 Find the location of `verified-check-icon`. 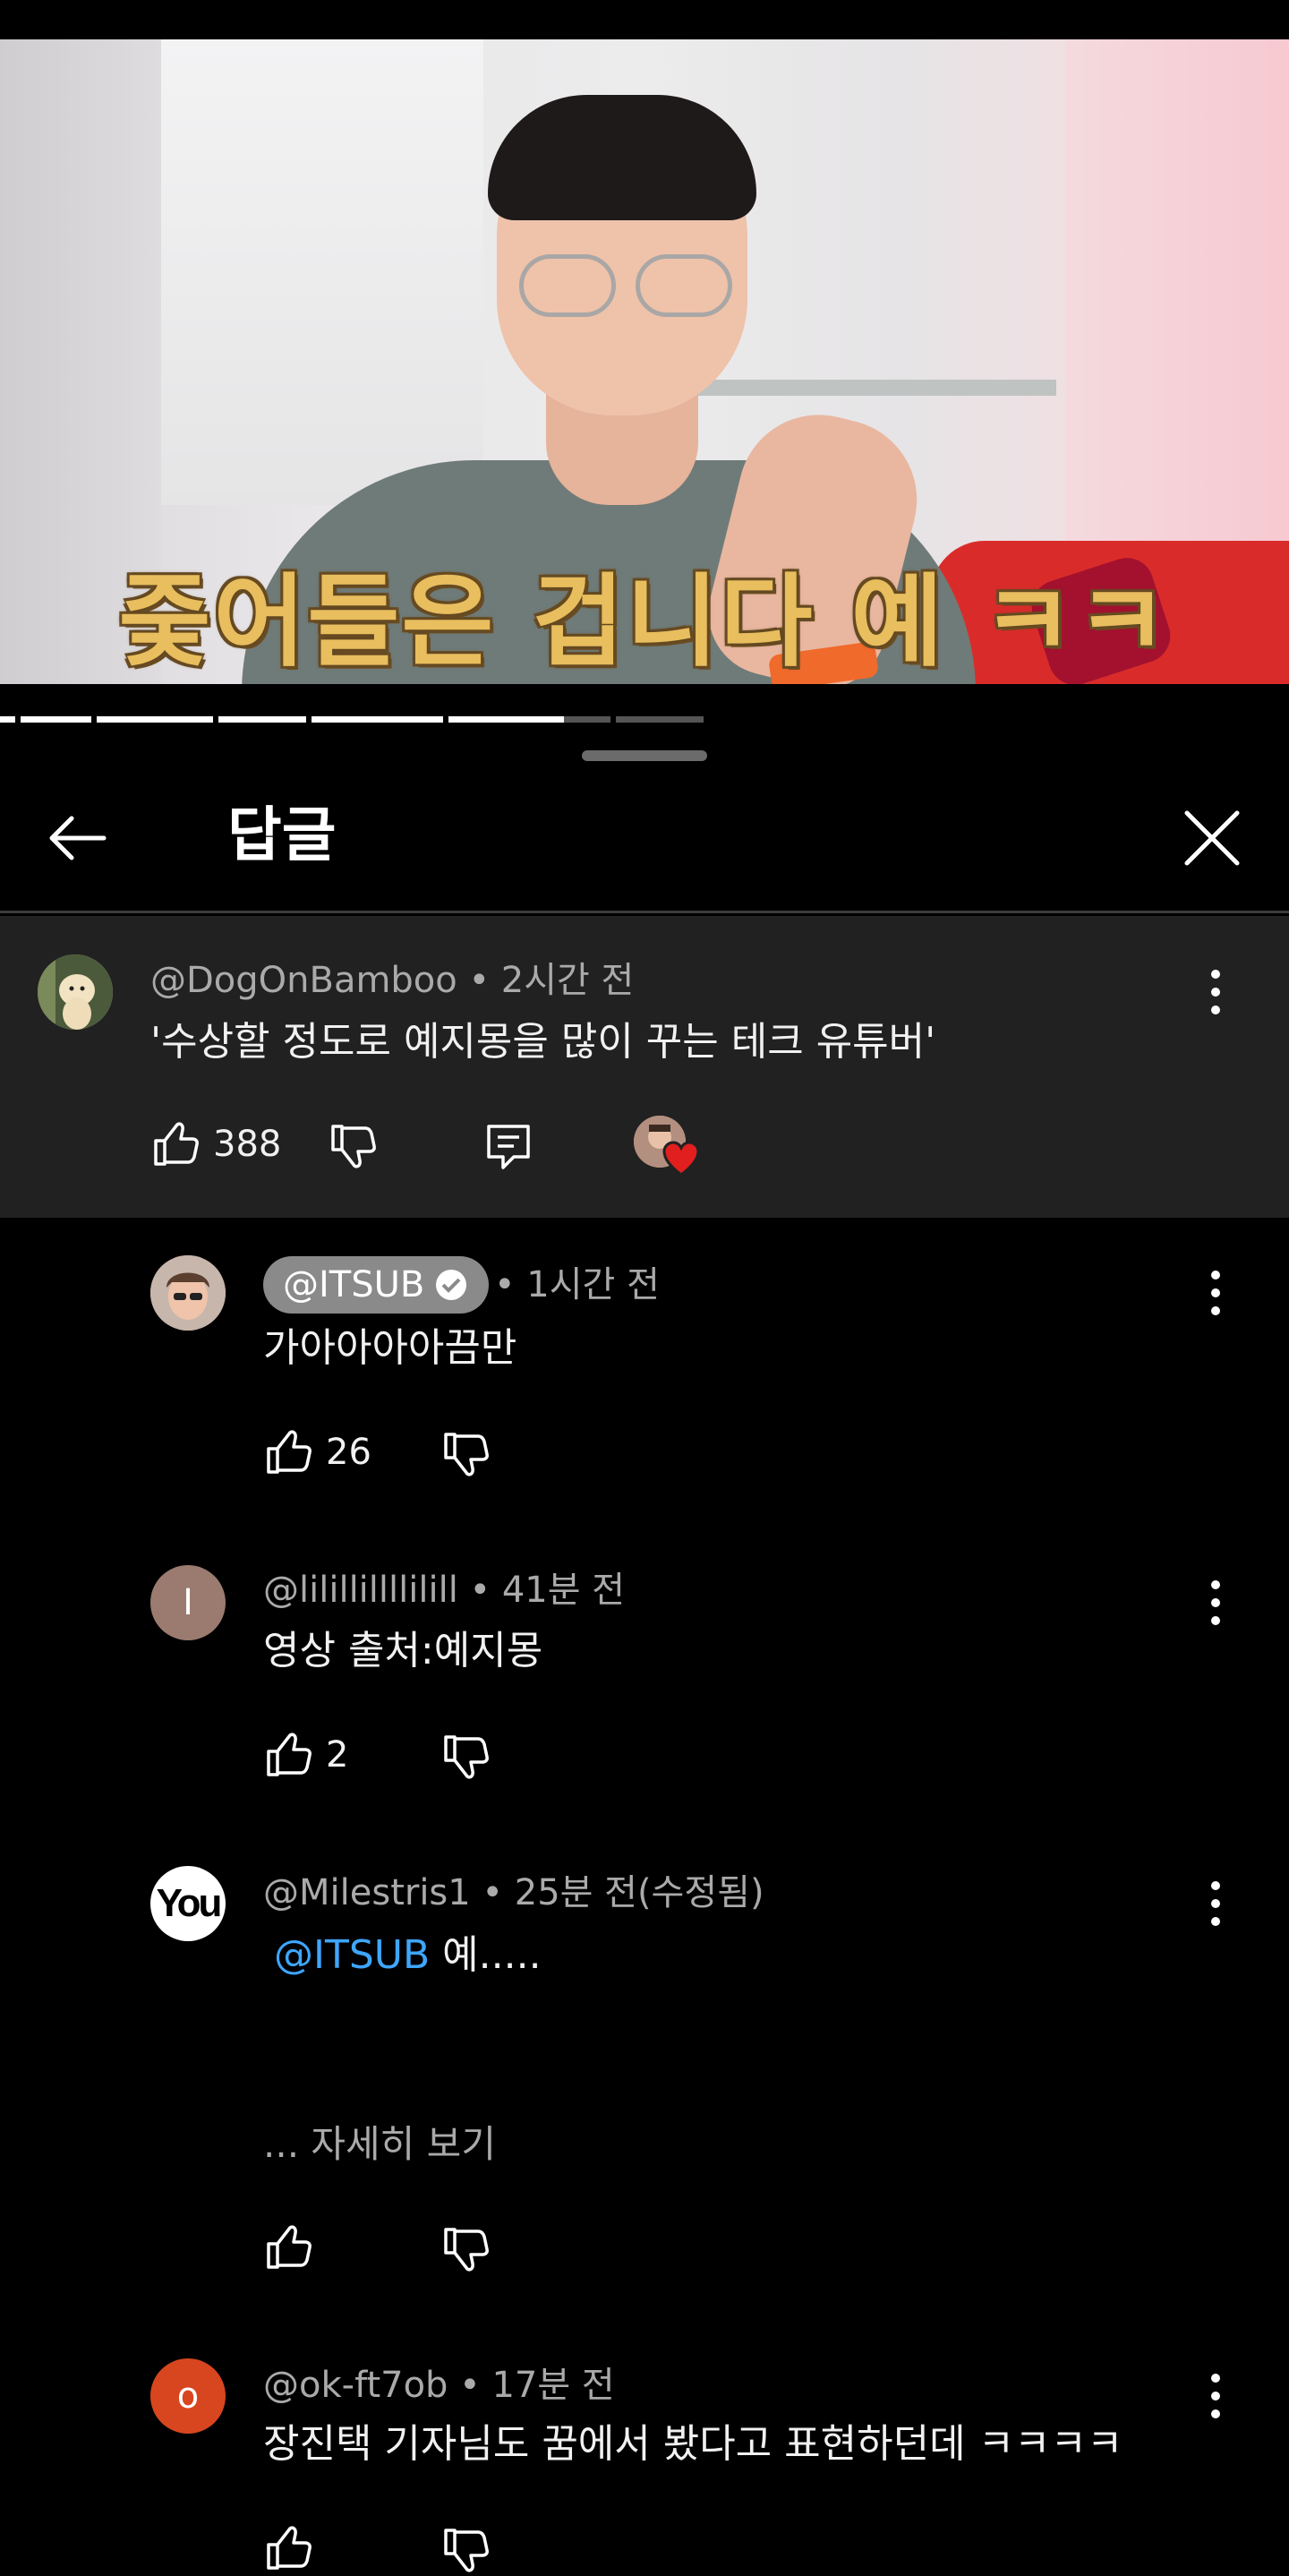

verified-check-icon is located at coordinates (451, 1285).